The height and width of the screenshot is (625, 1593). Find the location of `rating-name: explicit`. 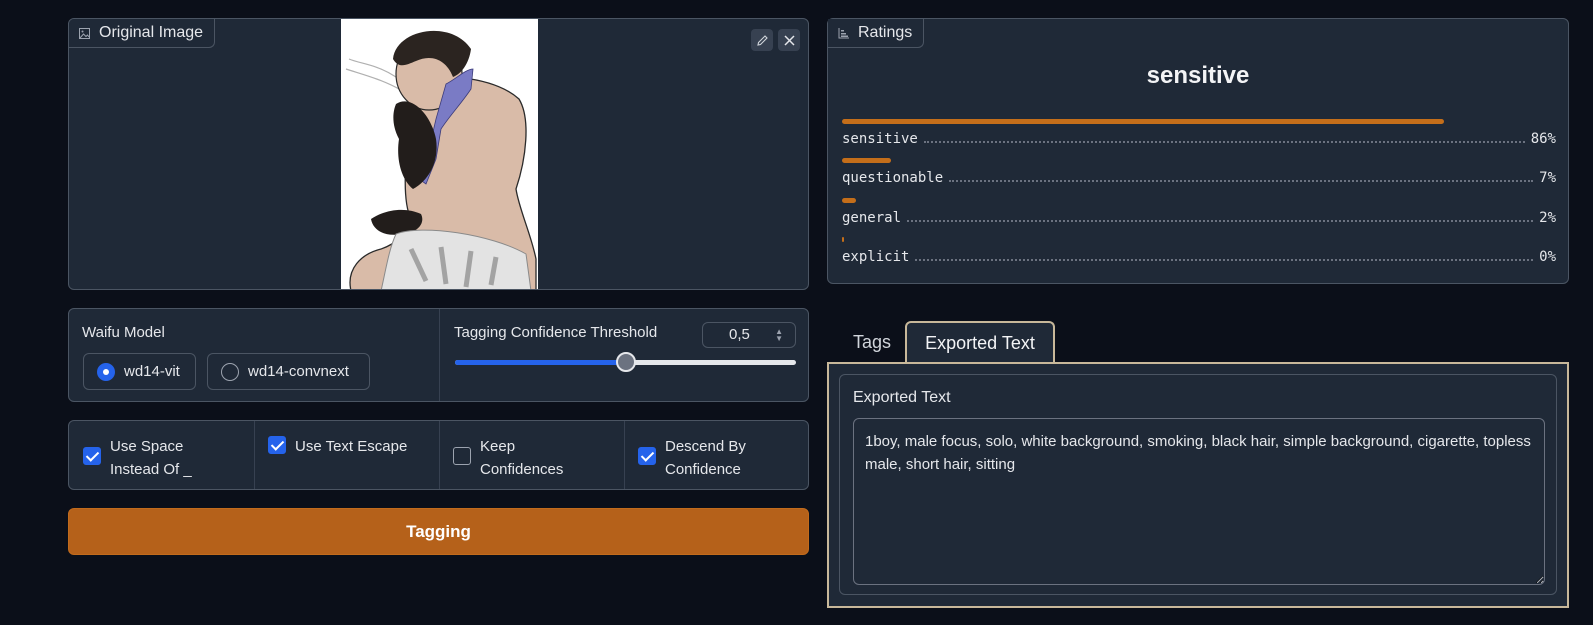

rating-name: explicit is located at coordinates (876, 257).